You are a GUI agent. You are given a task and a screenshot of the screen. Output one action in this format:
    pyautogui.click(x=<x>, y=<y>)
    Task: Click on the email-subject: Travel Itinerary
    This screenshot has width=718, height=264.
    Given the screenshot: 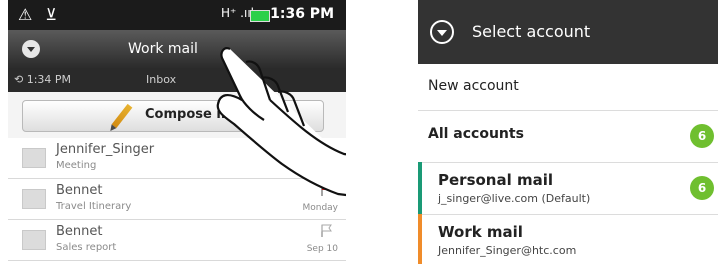 What is the action you would take?
    pyautogui.click(x=94, y=206)
    